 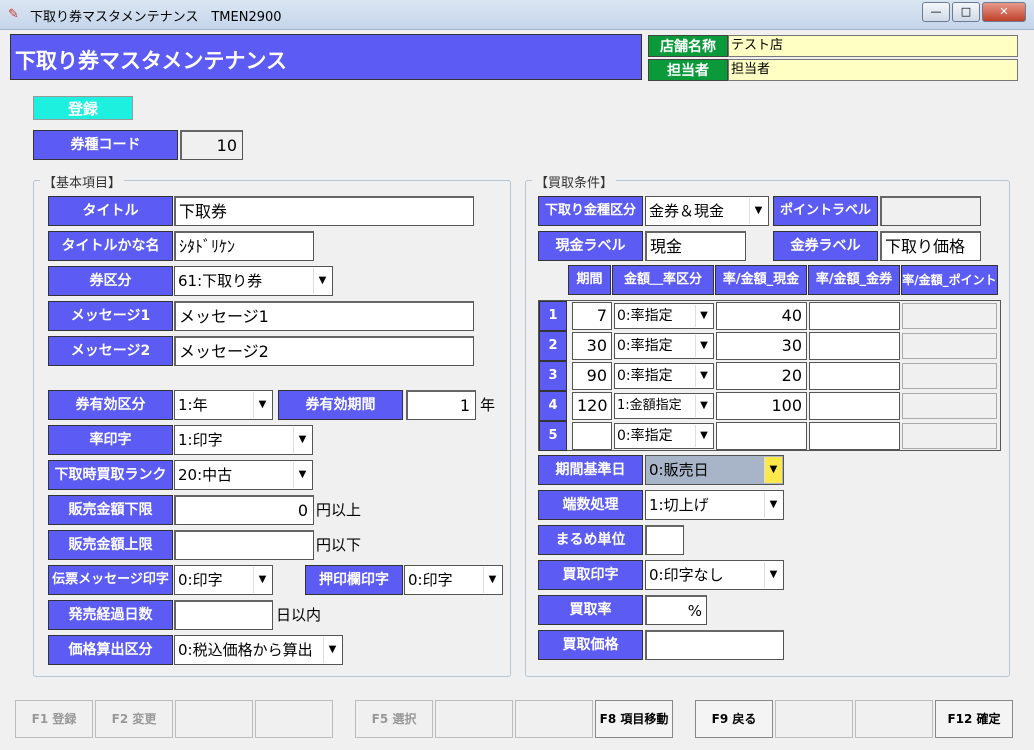 What do you see at coordinates (223, 580) in the screenshot?
I see `slip-message-select: 0:印字 ▼` at bounding box center [223, 580].